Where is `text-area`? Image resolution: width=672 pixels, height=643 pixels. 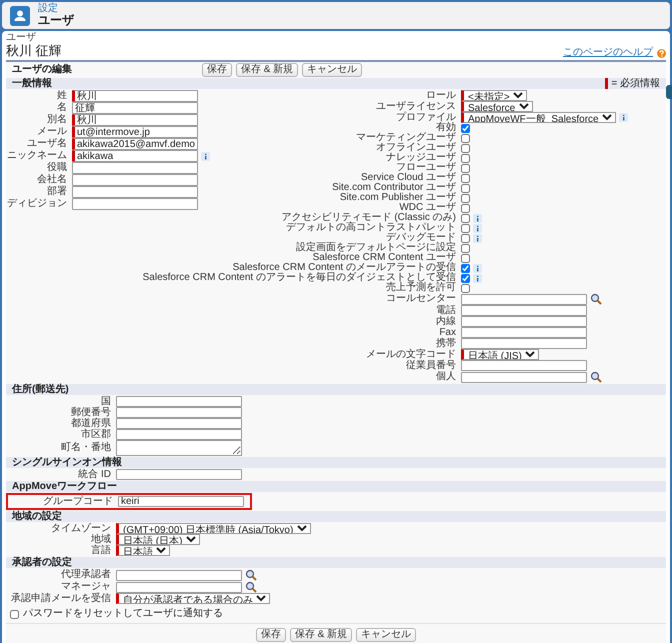
text-area is located at coordinates (179, 448).